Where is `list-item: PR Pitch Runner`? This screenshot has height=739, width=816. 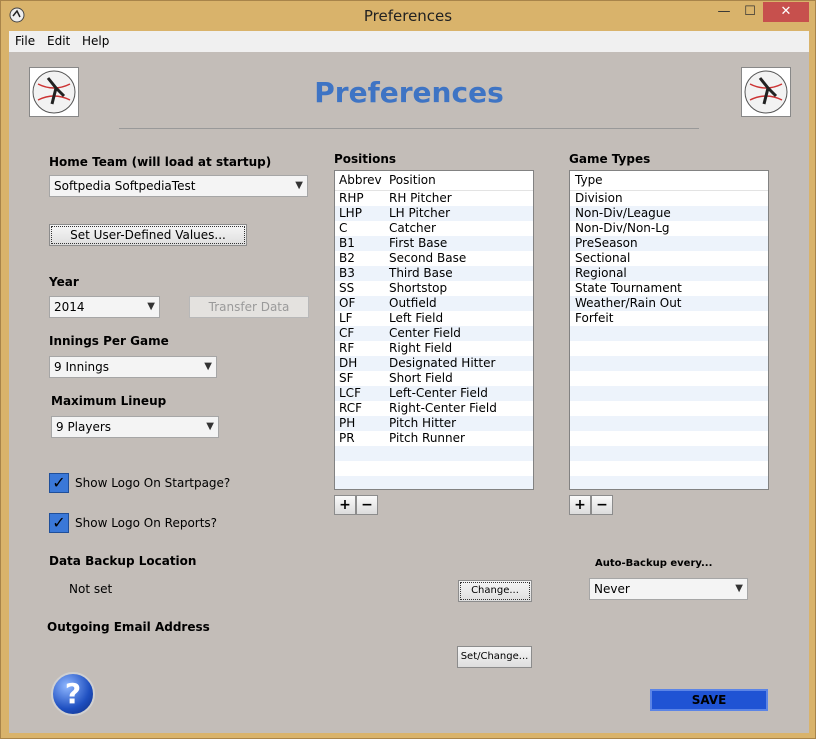 list-item: PR Pitch Runner is located at coordinates (434, 438).